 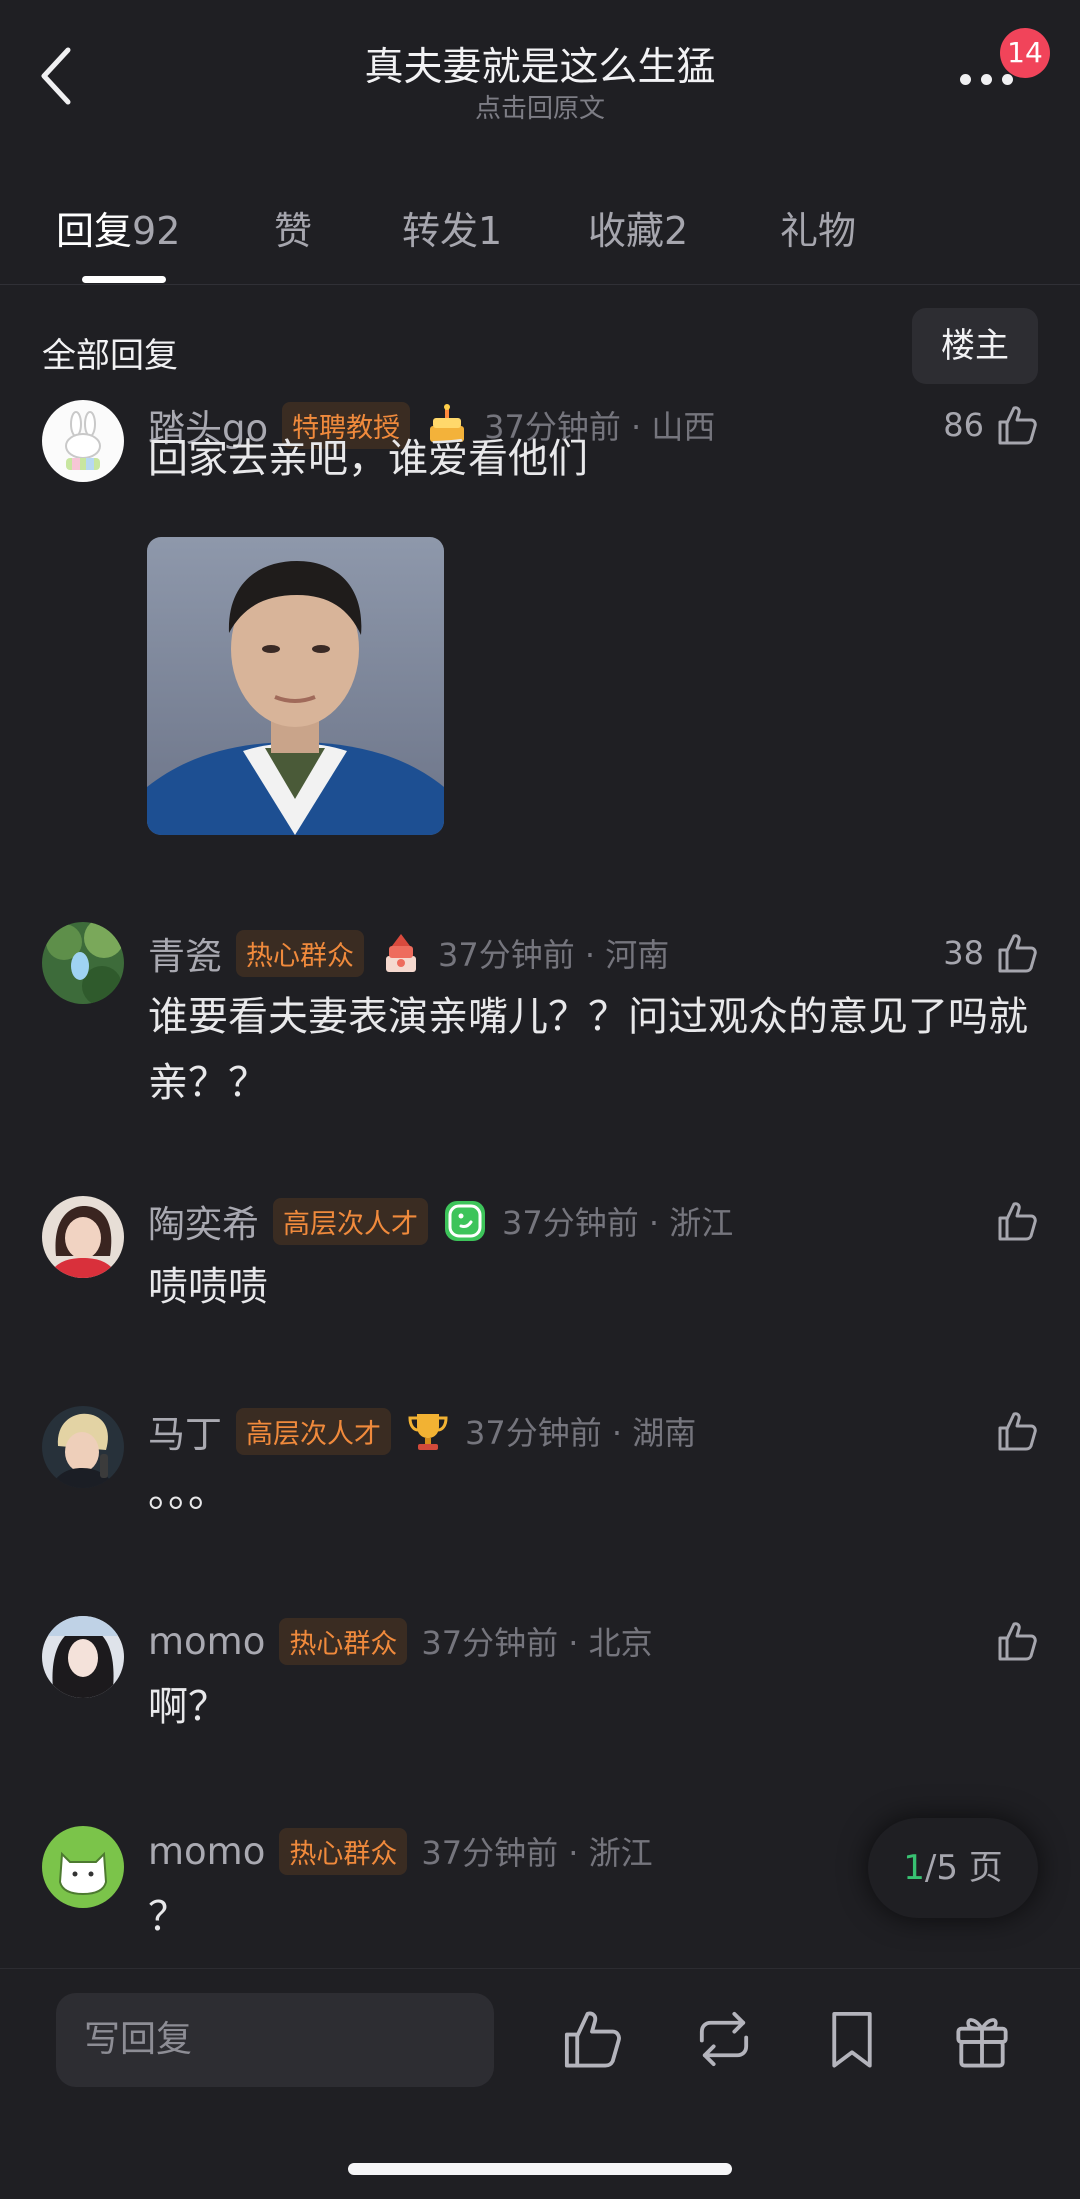 I want to click on filter-bar: 全部回复 楼主, so click(x=540, y=348).